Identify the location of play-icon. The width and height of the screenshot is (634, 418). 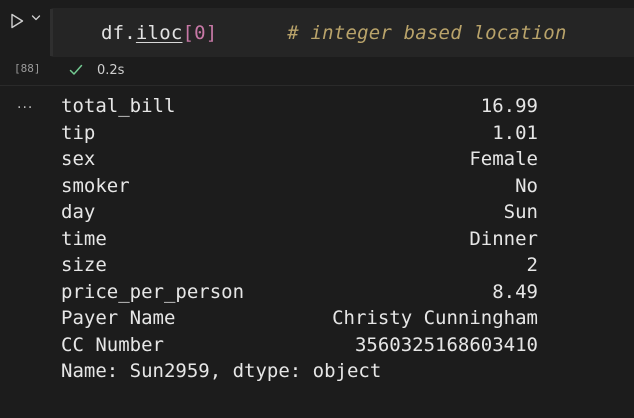
(17, 21).